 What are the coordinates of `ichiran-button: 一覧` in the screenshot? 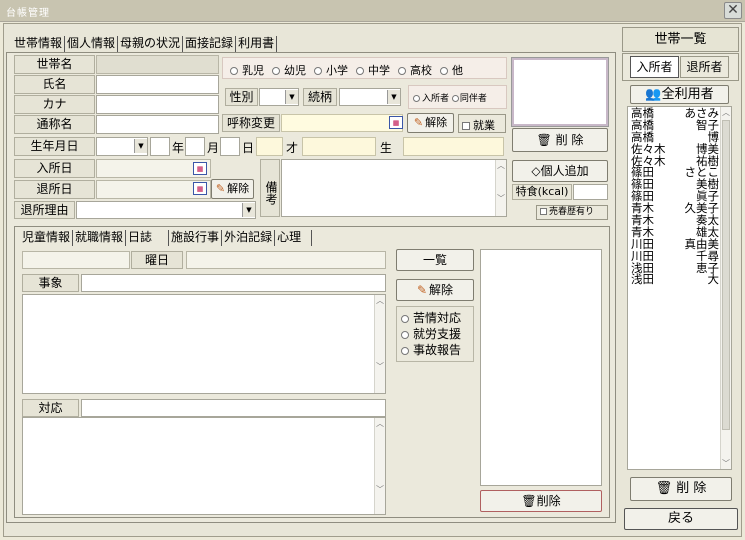 It's located at (435, 260).